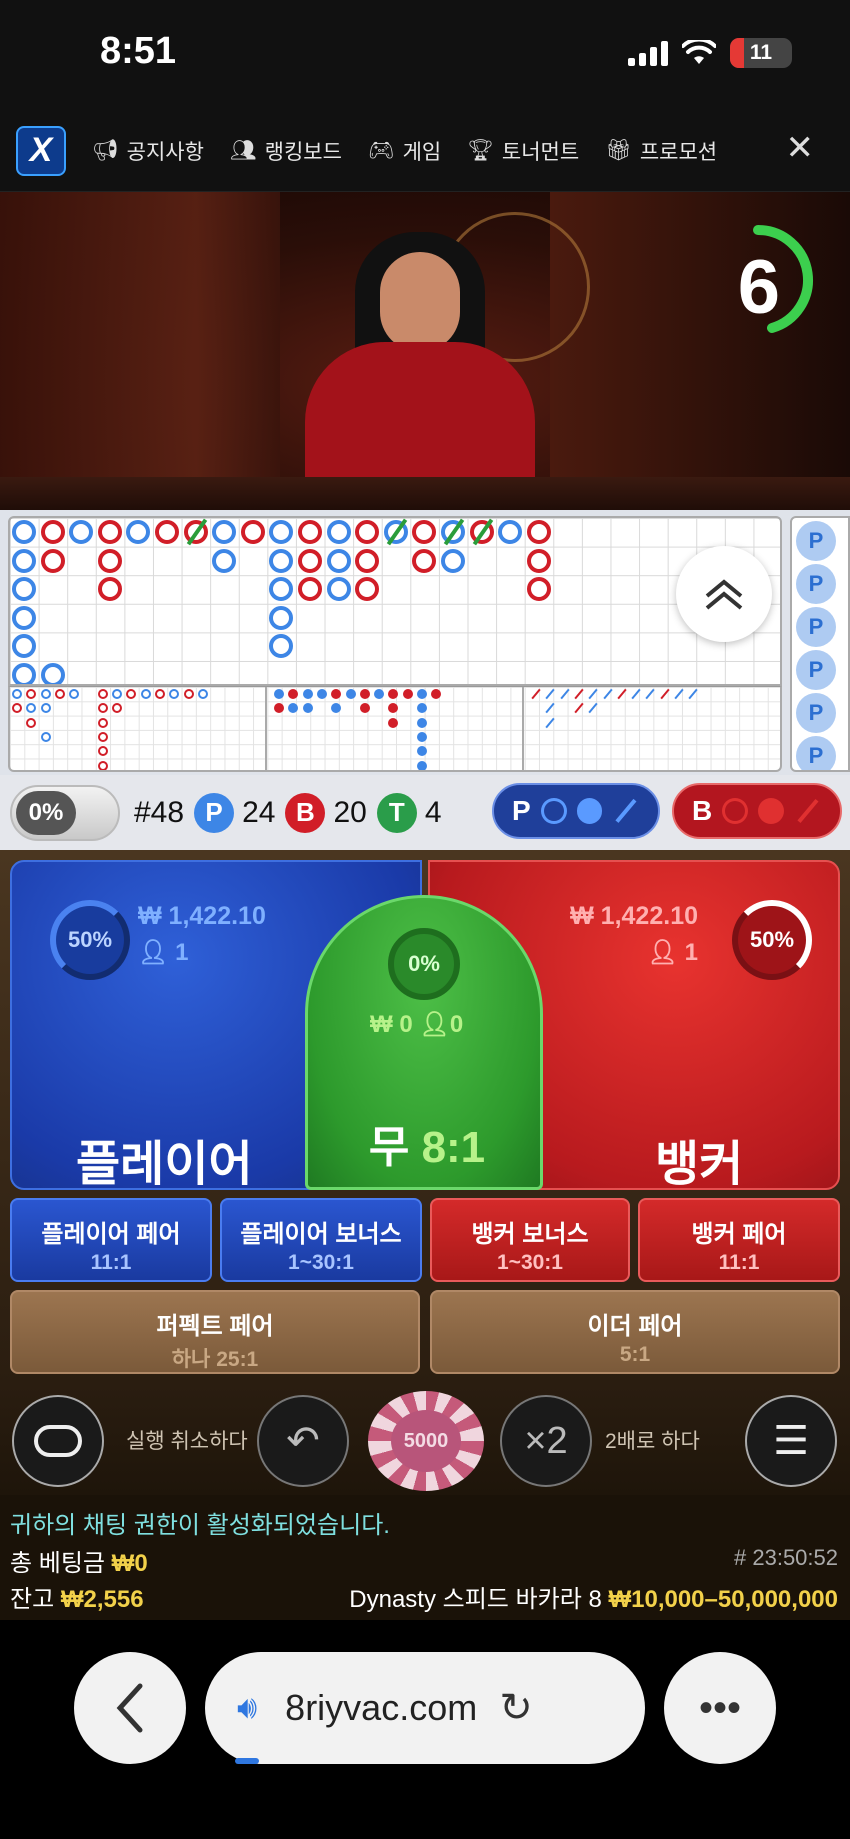 This screenshot has height=1839, width=850. What do you see at coordinates (530, 1240) in the screenshot?
I see `banker-bonus-bet: 뱅커 보너스 1~30:1` at bounding box center [530, 1240].